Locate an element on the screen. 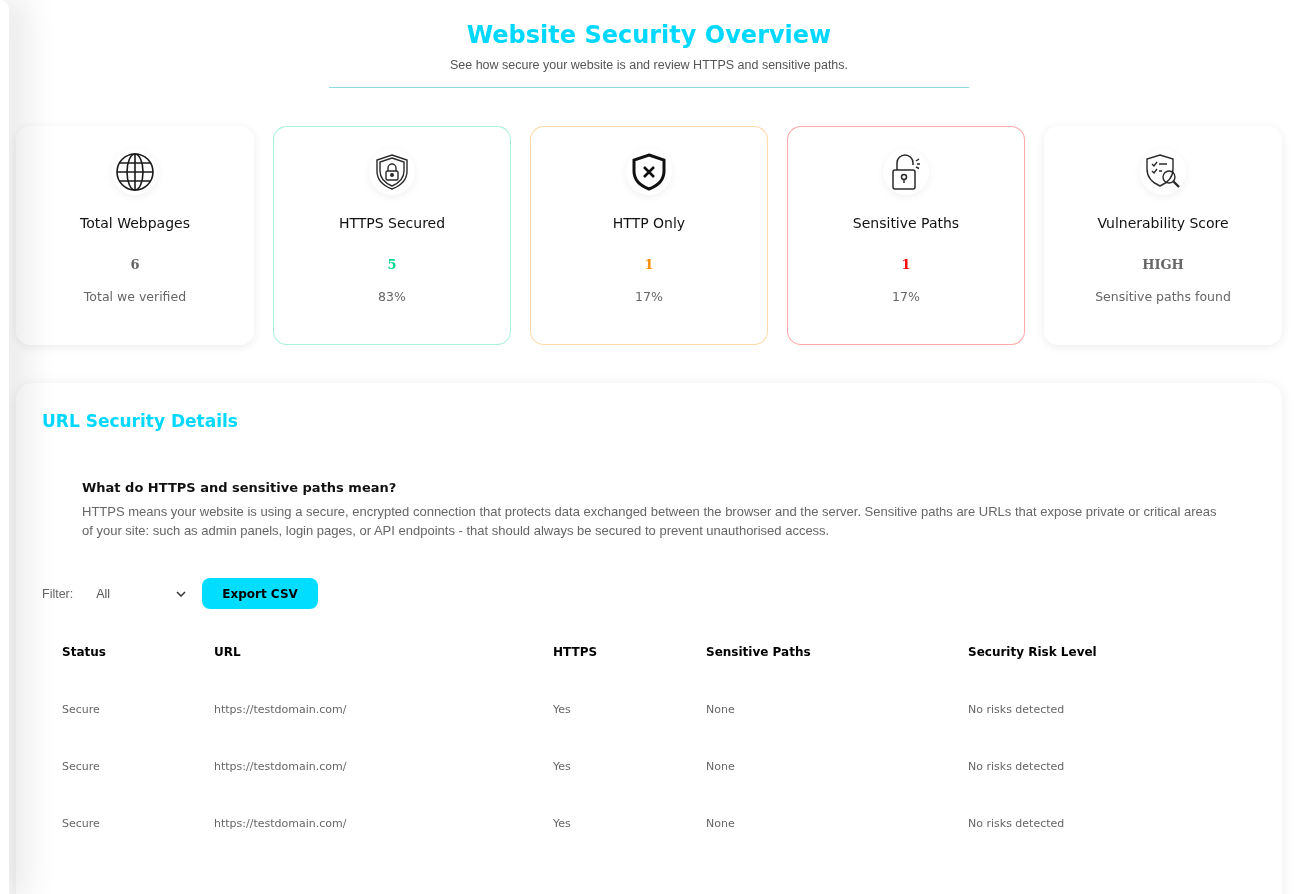 The height and width of the screenshot is (894, 1307). info-paragraph: HTTPS means your website is using a secure, encrypted connection that protects data exchanged between the browser and the server. Sensitive paths are URLs that expose private or critical areas of your site: such as admin panels, login pages, or API endpoints - that should always be secured to prevent unauthorised access. is located at coordinates (650, 521).